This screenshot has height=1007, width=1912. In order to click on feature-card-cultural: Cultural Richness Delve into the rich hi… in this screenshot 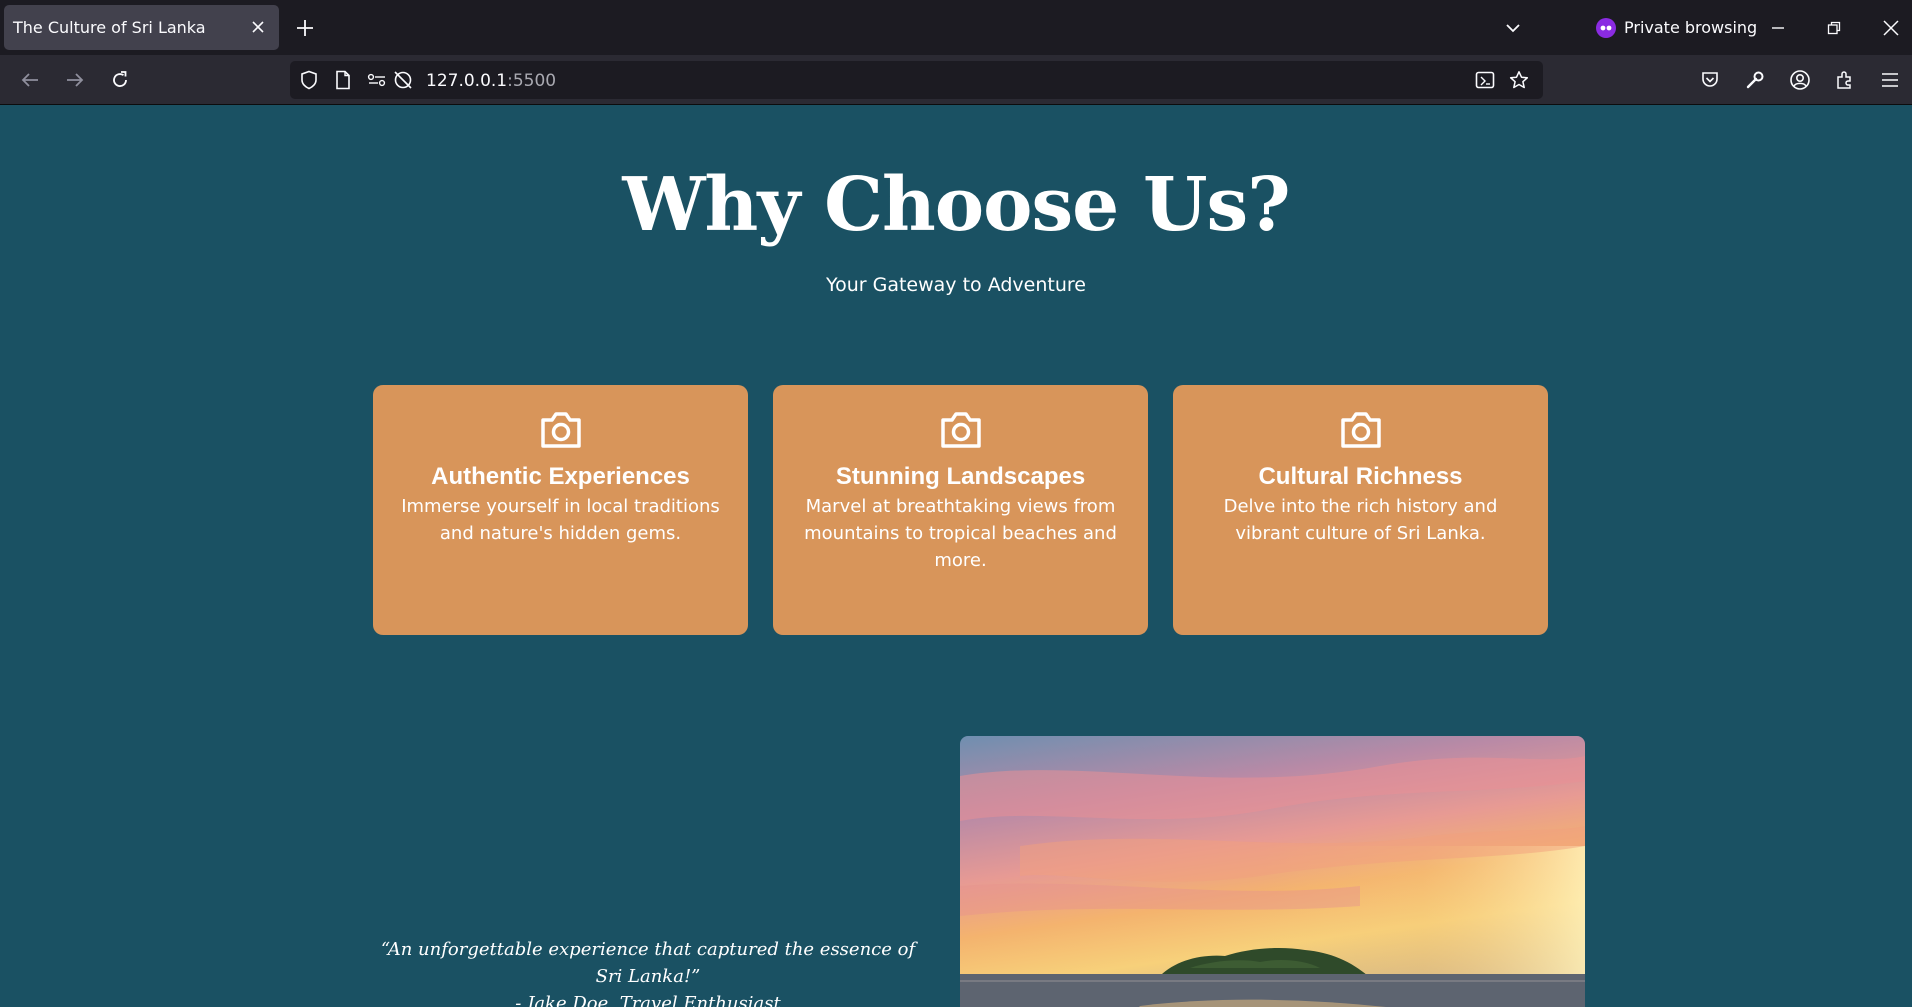, I will do `click(1360, 510)`.